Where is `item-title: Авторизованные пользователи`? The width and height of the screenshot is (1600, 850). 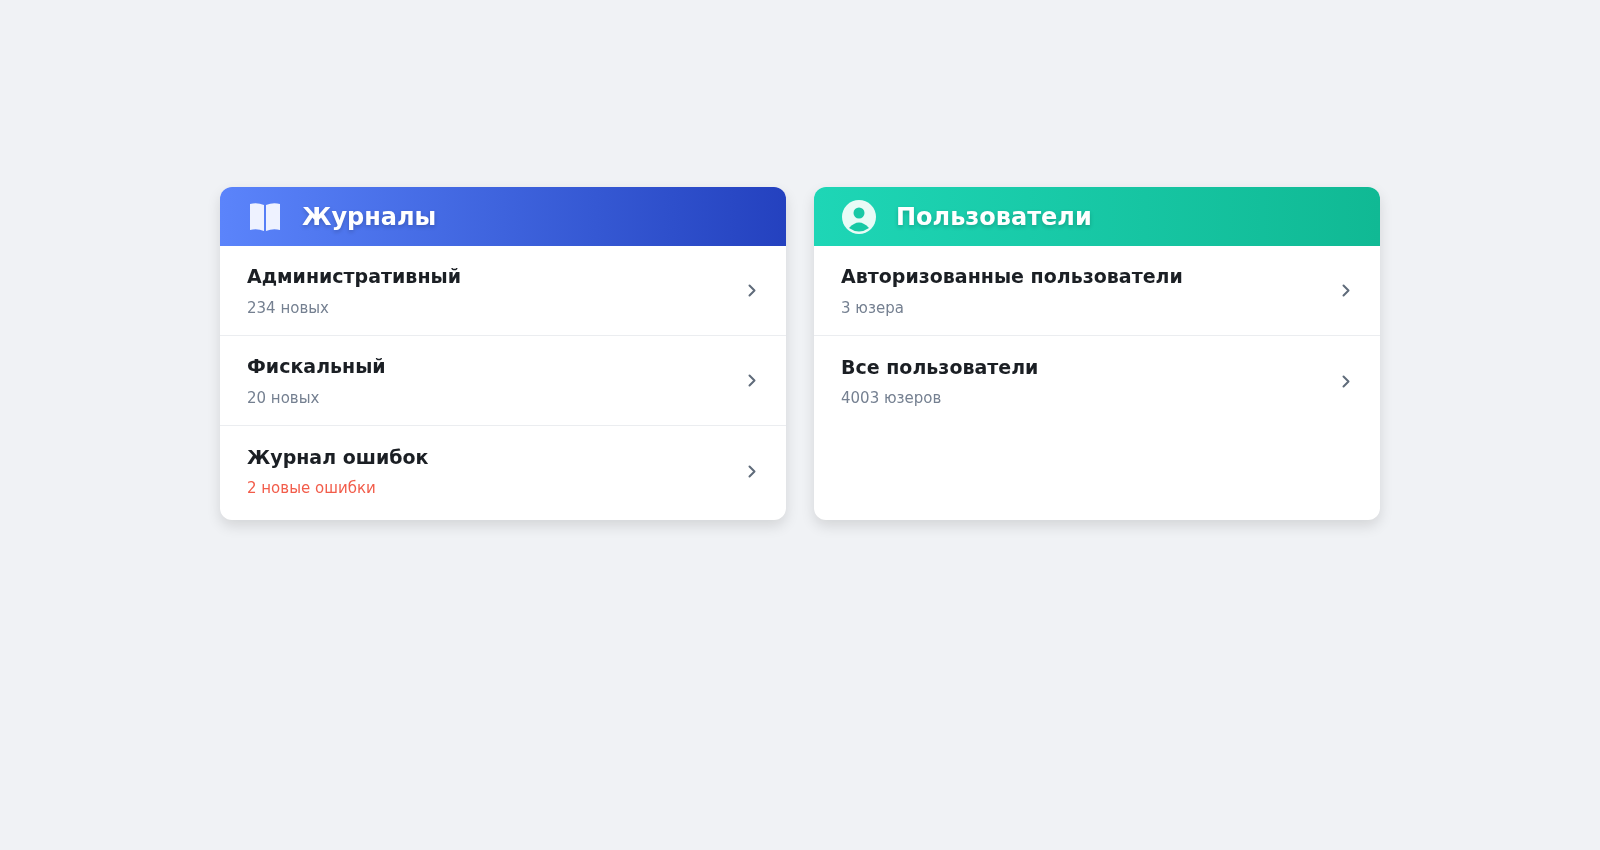 item-title: Авторизованные пользователи is located at coordinates (1012, 276).